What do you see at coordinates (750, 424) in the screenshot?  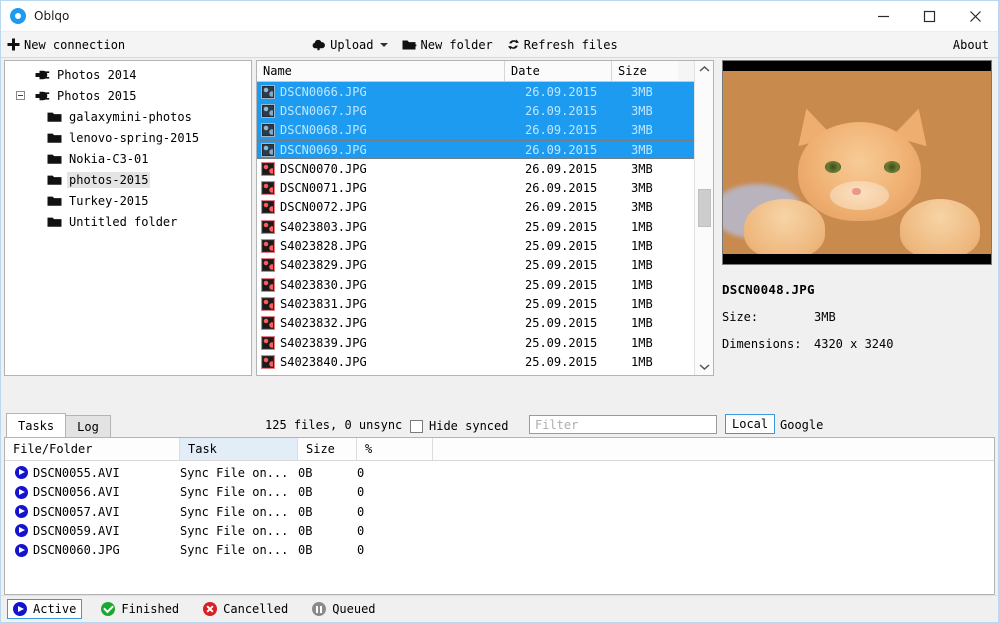 I see `source-toggle-local: Local` at bounding box center [750, 424].